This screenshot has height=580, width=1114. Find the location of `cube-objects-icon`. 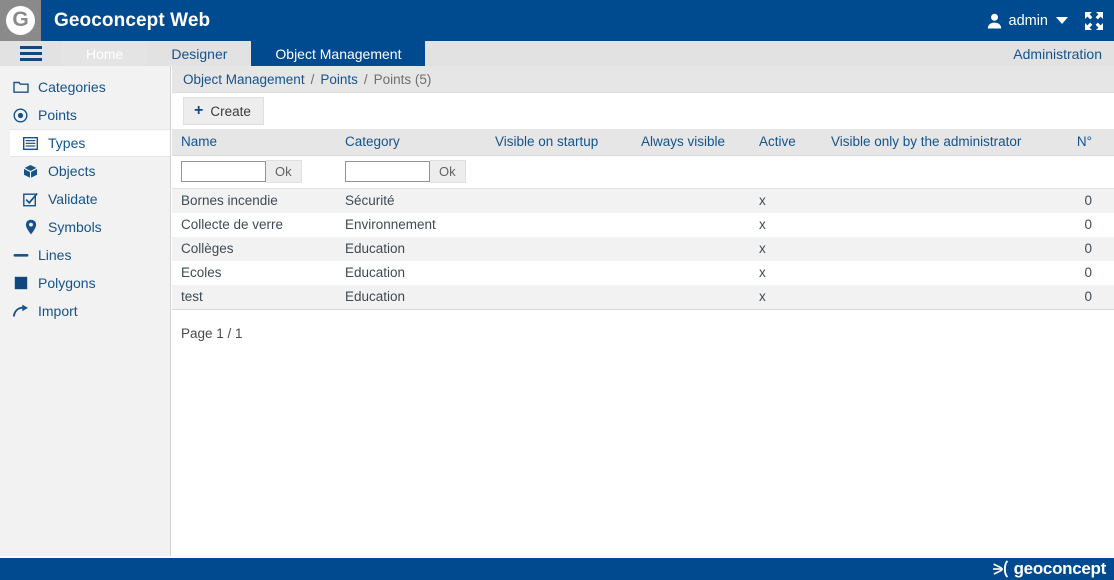

cube-objects-icon is located at coordinates (30, 171).